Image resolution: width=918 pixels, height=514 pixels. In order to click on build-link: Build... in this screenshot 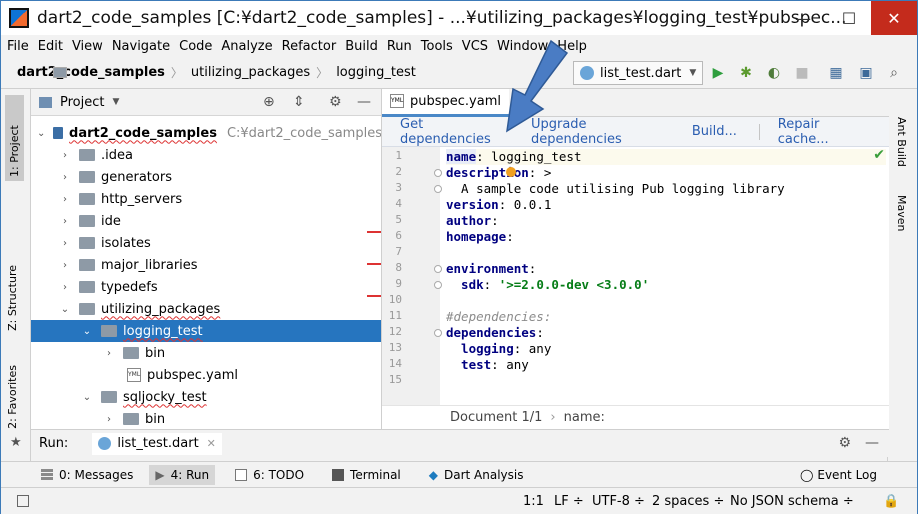, I will do `click(714, 131)`.